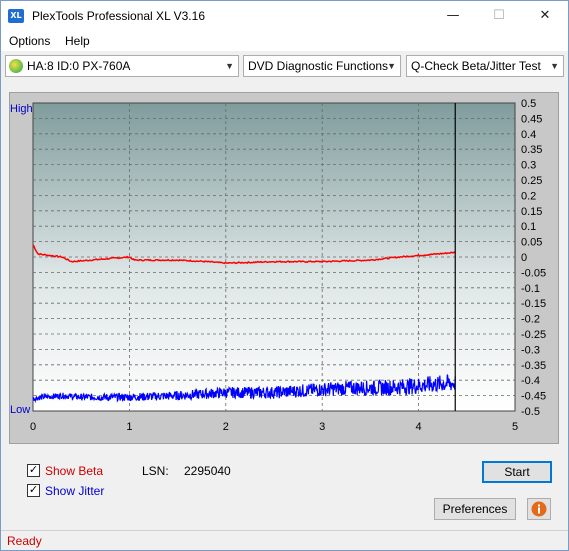 The height and width of the screenshot is (551, 569). What do you see at coordinates (517, 472) in the screenshot?
I see `start-button: Start` at bounding box center [517, 472].